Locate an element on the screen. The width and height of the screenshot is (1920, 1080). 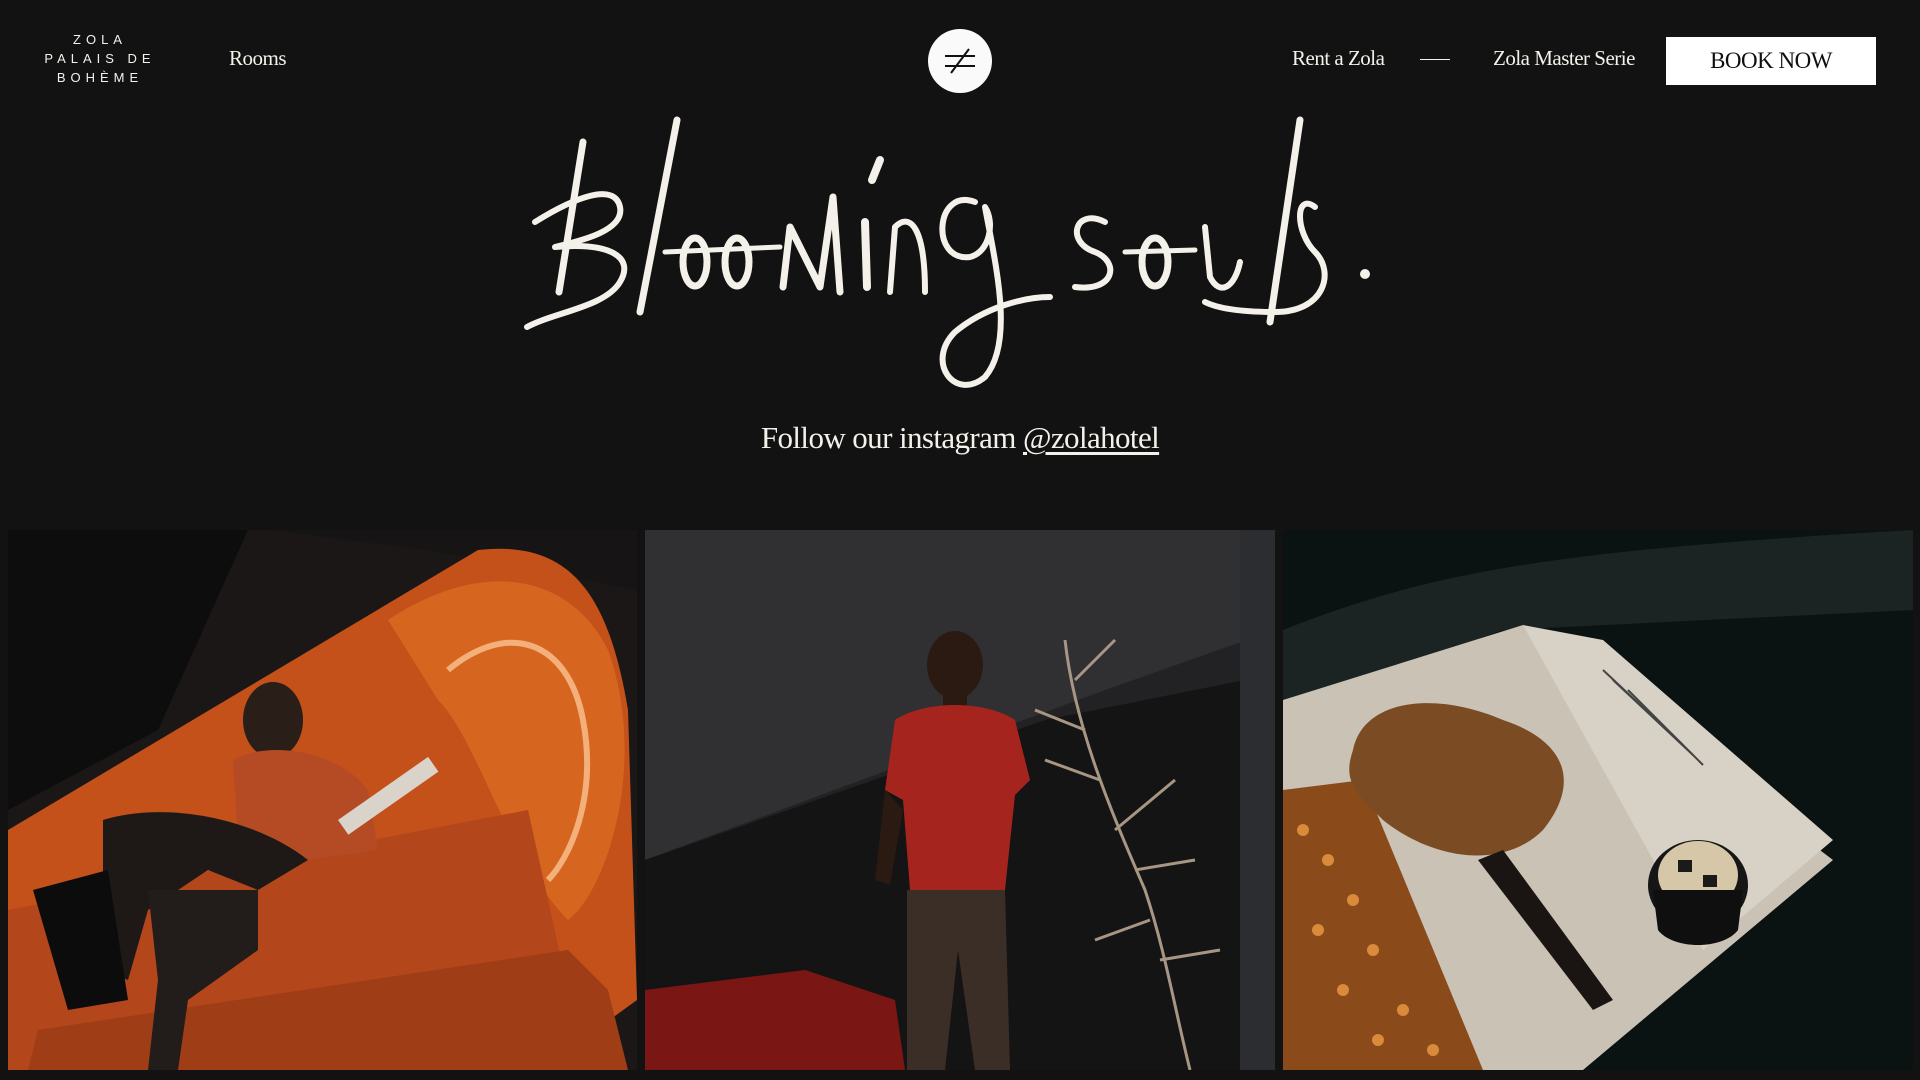
not-equal-icon is located at coordinates (960, 61).